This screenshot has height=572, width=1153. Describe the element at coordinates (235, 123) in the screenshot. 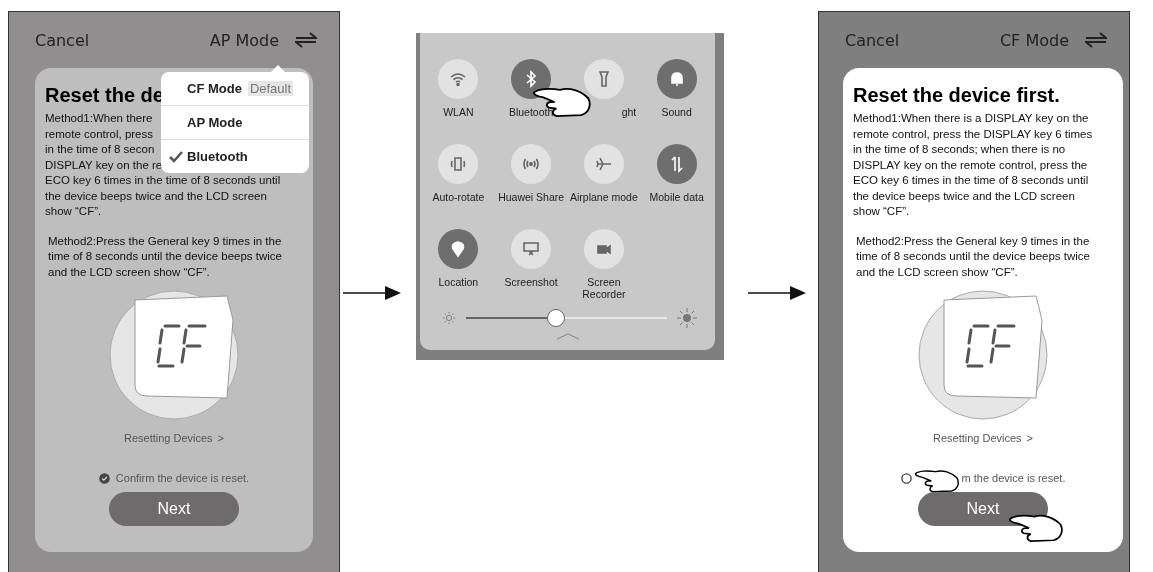

I see `mode-menu-item: AP Mode` at that location.